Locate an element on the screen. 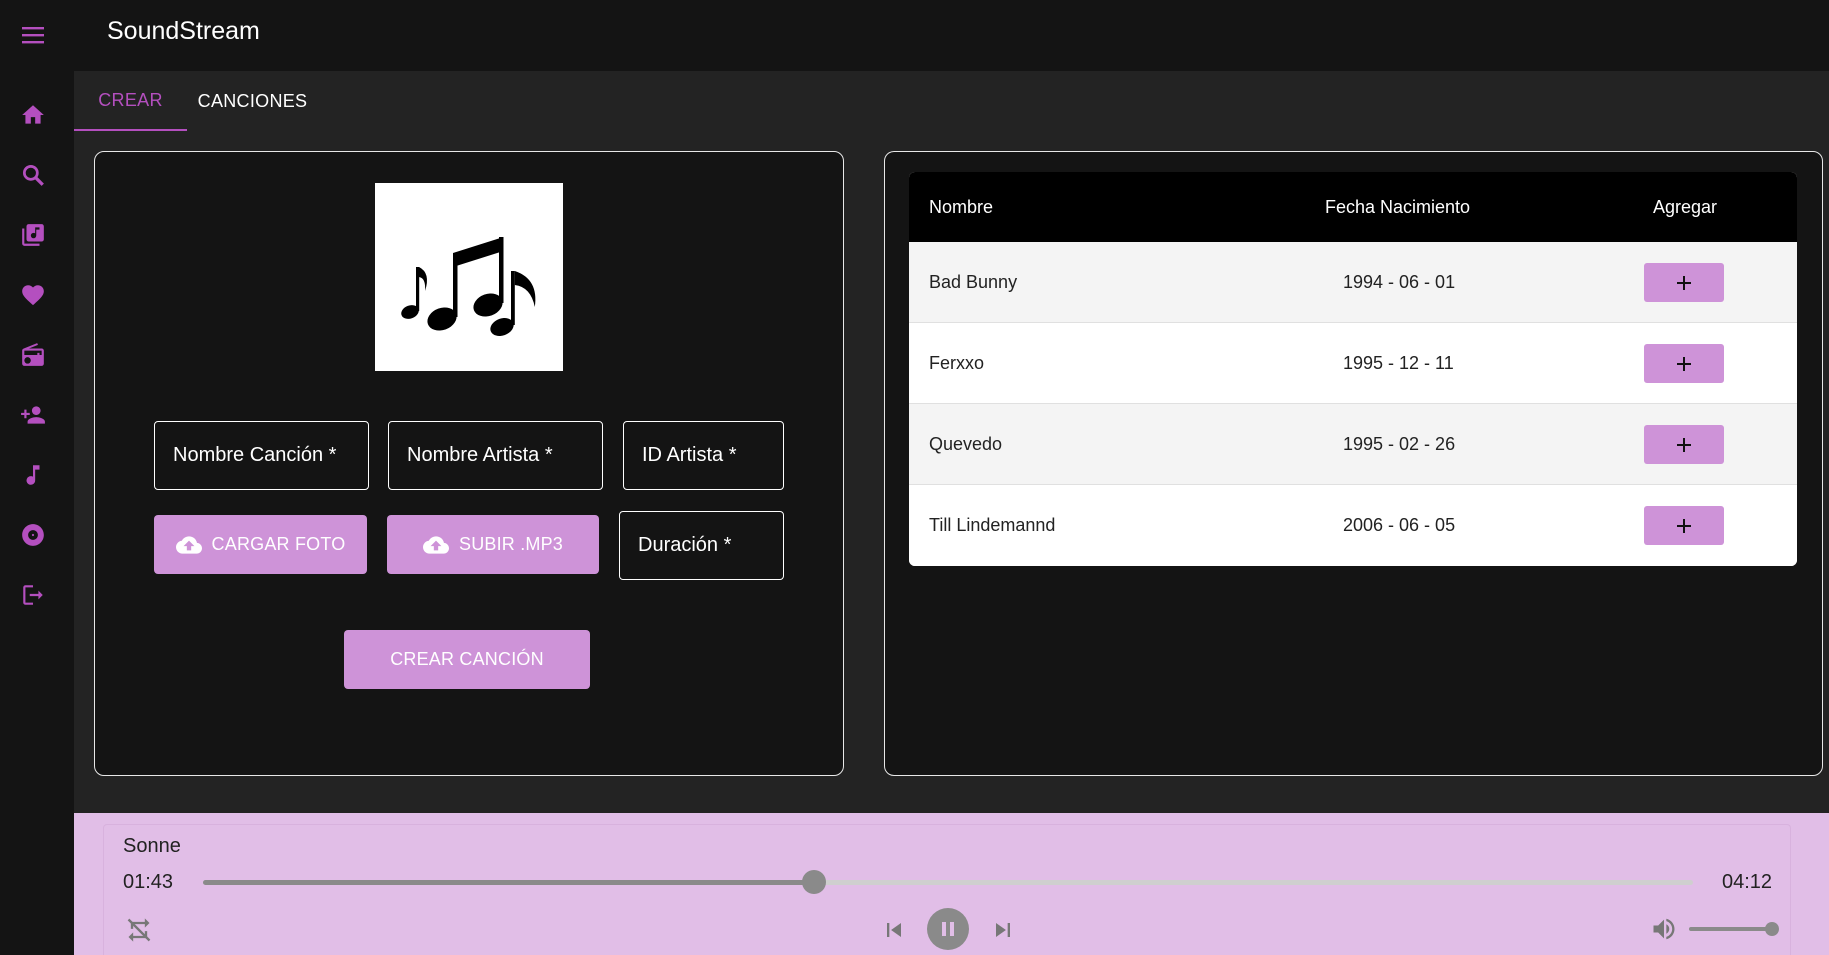 The width and height of the screenshot is (1829, 955). sidebar is located at coordinates (37, 513).